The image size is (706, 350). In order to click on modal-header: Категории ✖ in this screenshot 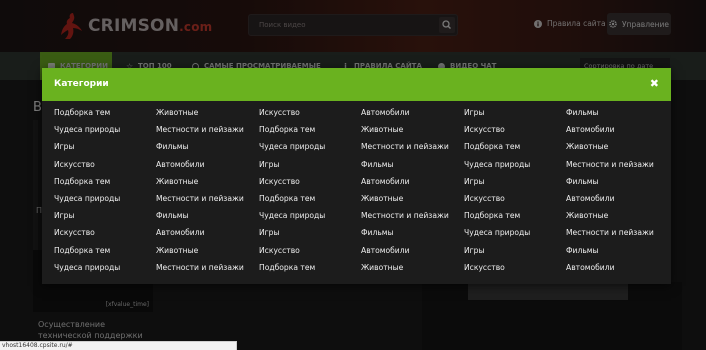, I will do `click(356, 84)`.